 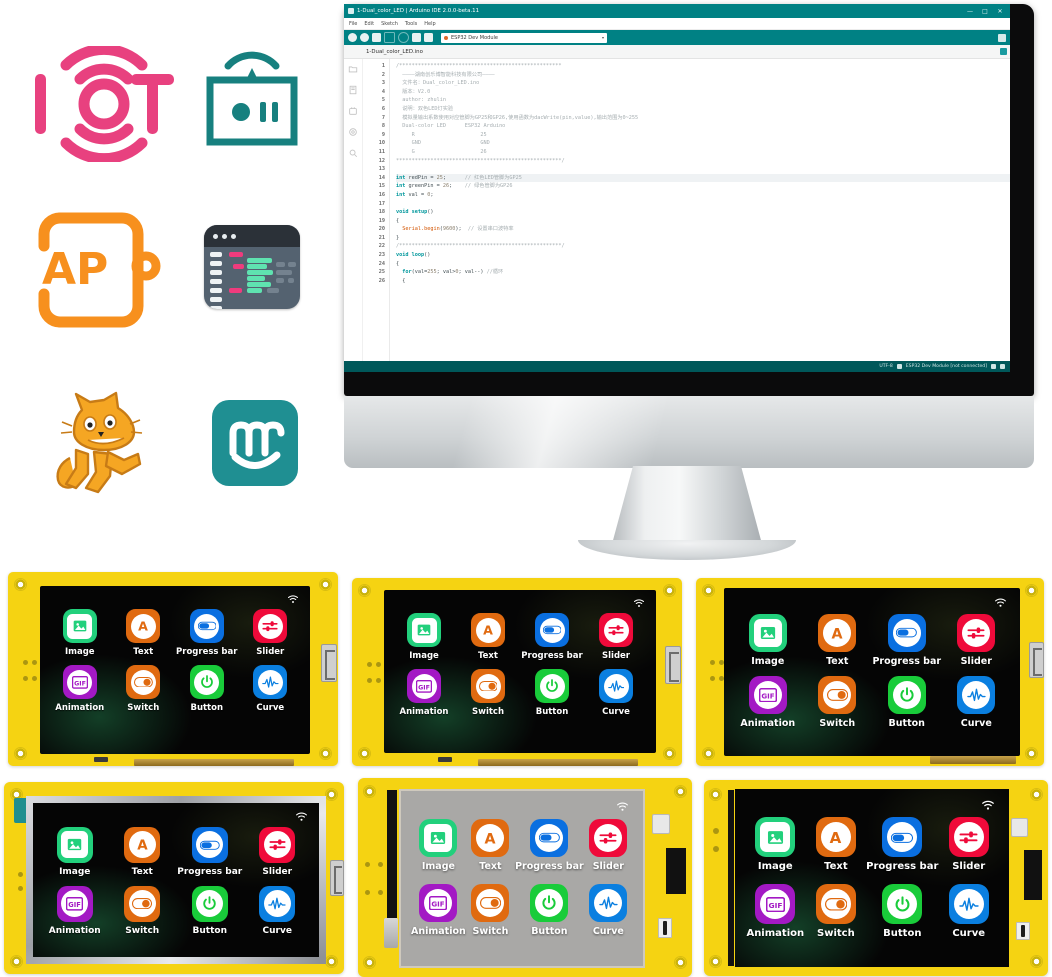 I want to click on wifi-icon, so click(x=301, y=816).